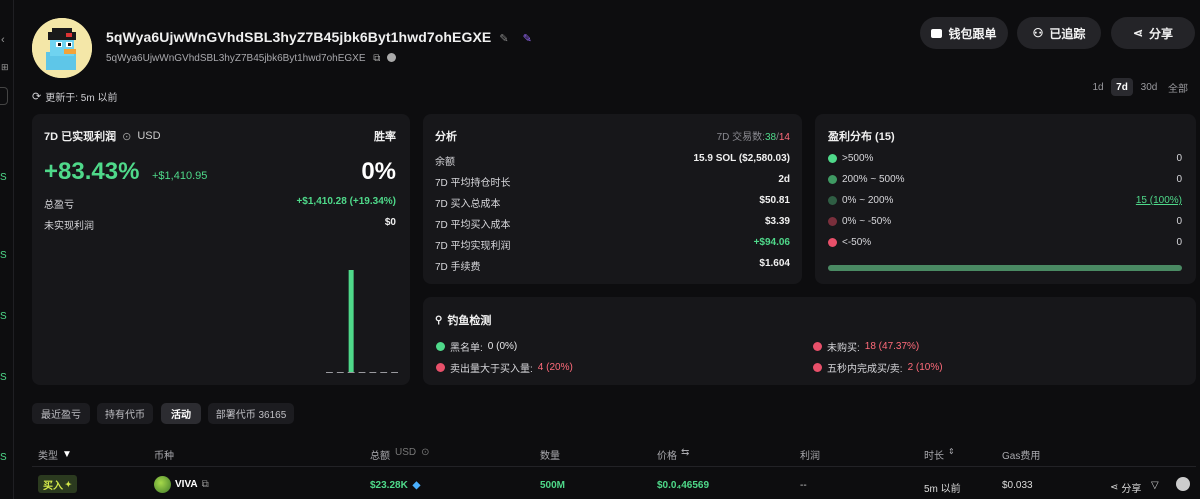  What do you see at coordinates (1161, 33) in the screenshot?
I see `share-label: 分享` at bounding box center [1161, 33].